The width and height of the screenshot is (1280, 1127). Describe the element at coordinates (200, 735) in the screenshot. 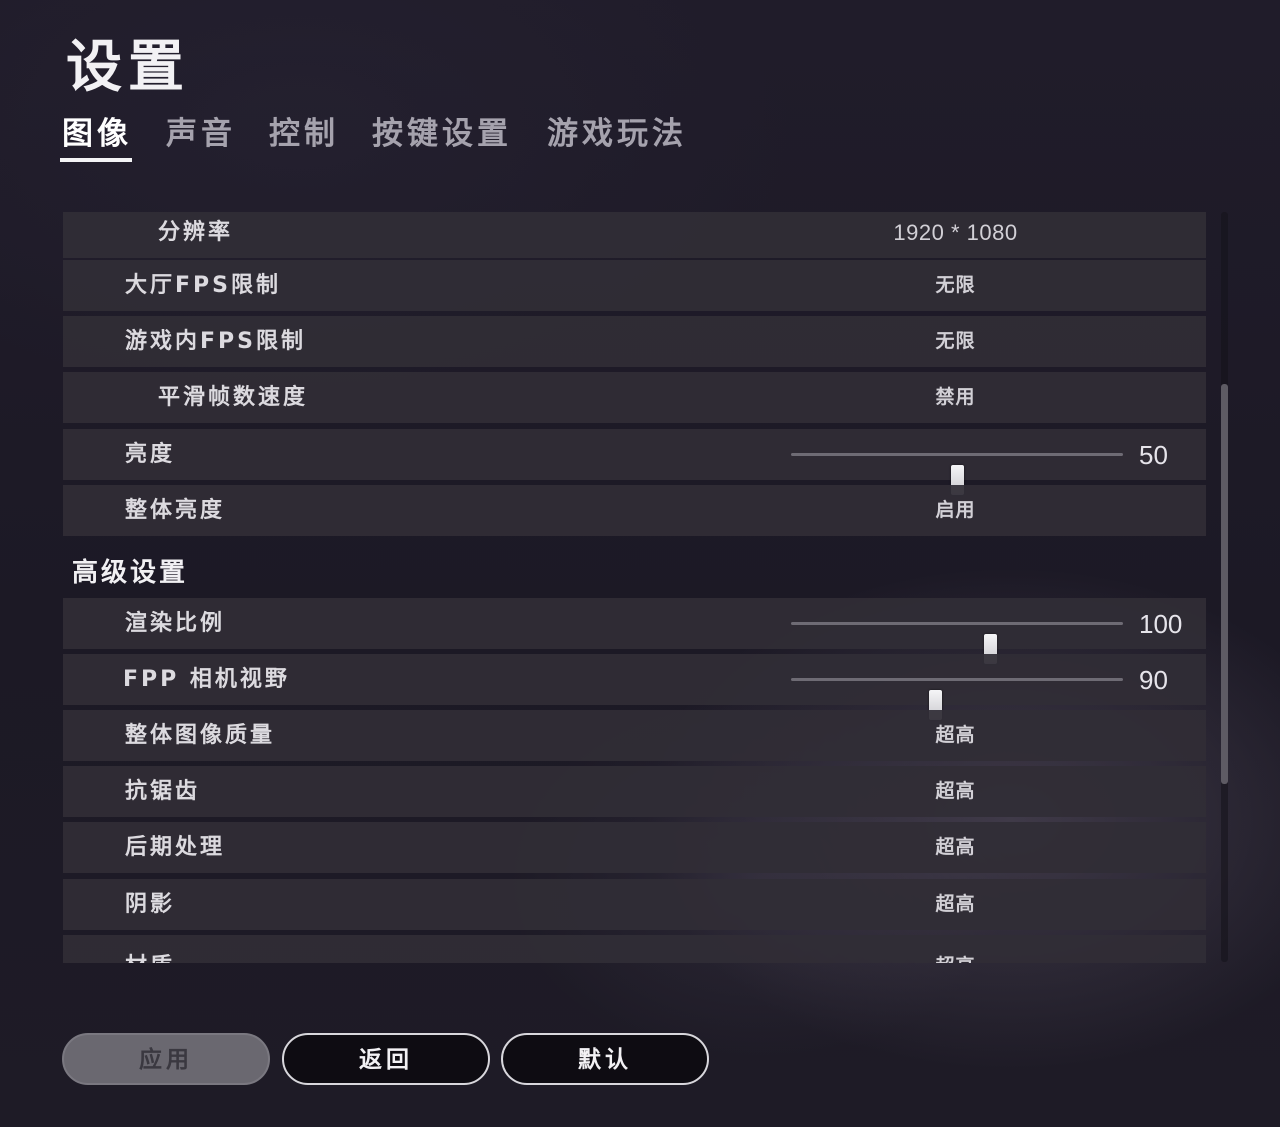

I see `setting-label: 整体图像质量` at that location.